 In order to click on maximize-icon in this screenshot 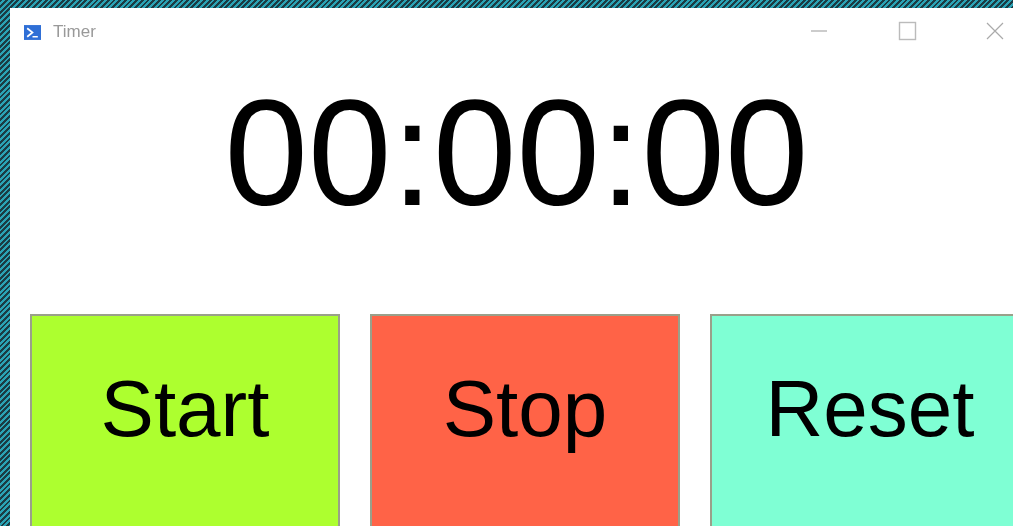, I will do `click(907, 31)`.